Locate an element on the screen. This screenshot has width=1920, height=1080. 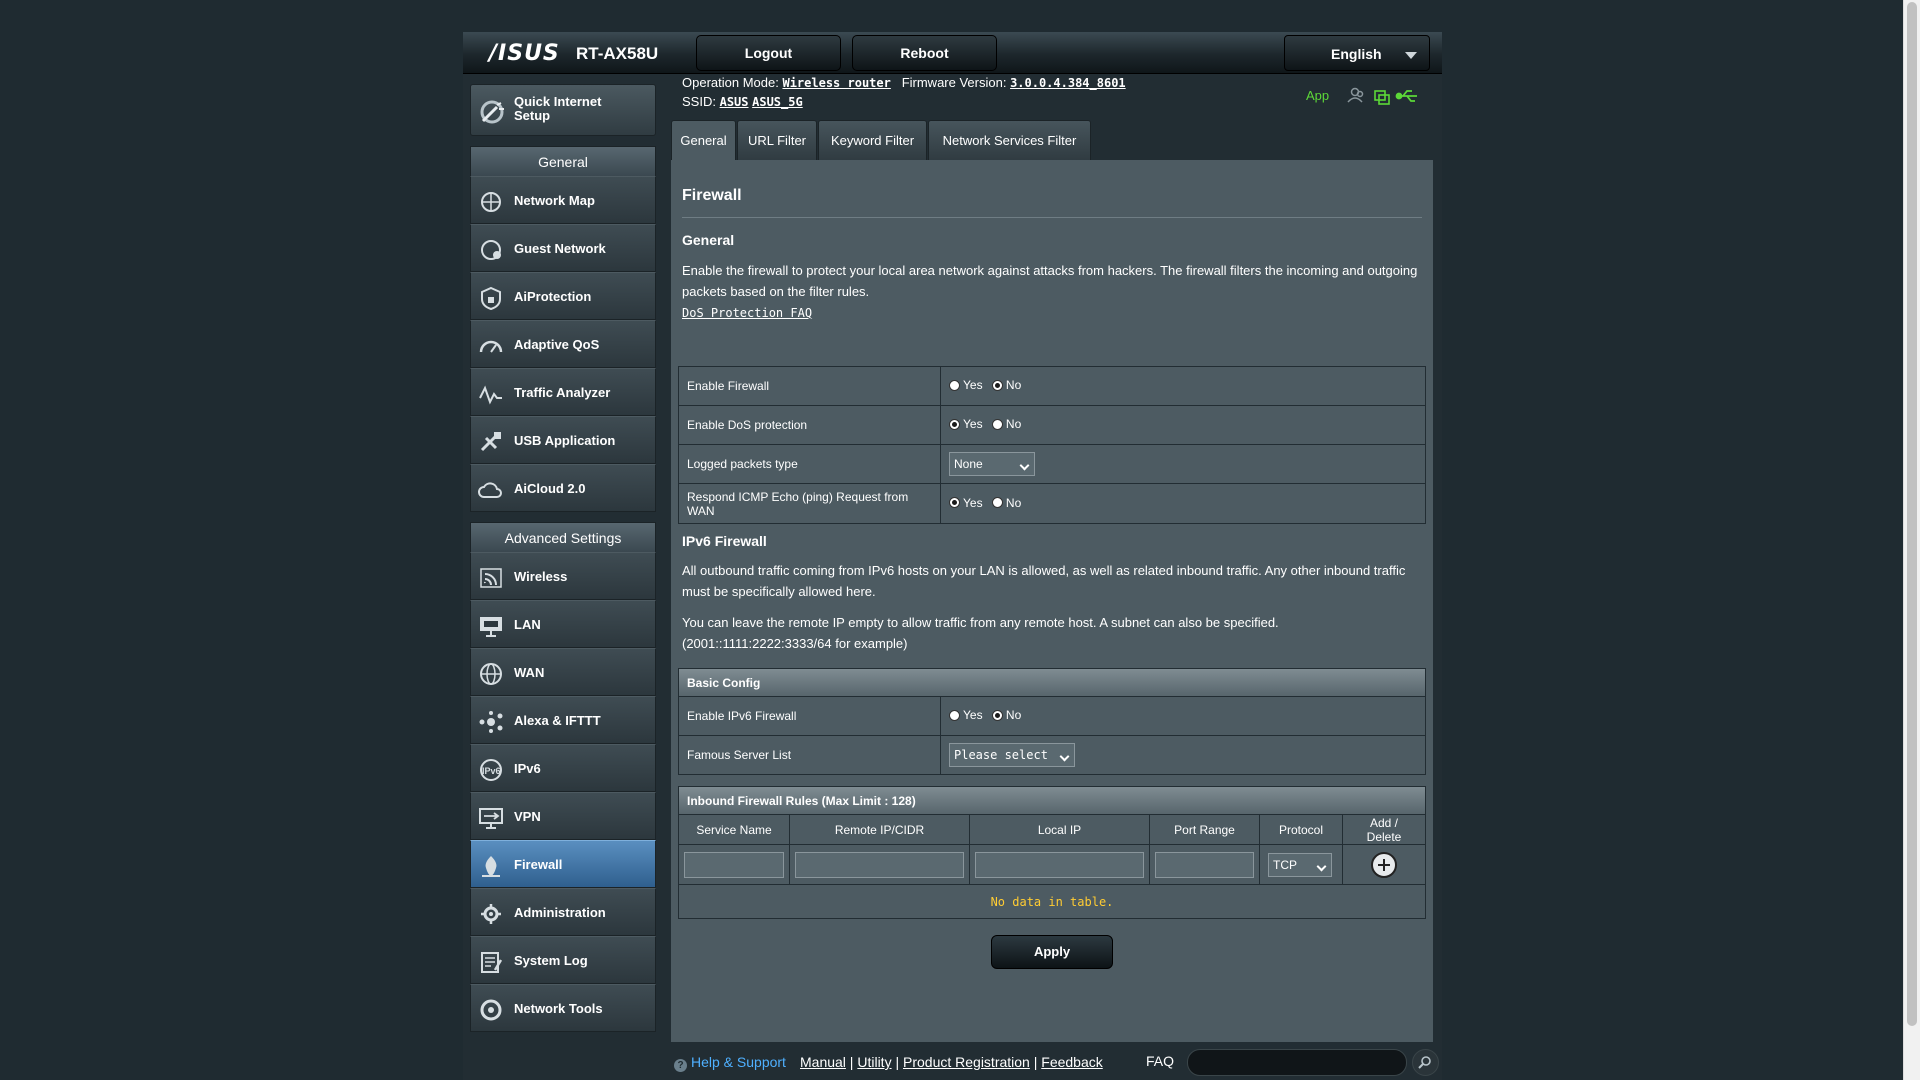
language-value: English is located at coordinates (1356, 54).